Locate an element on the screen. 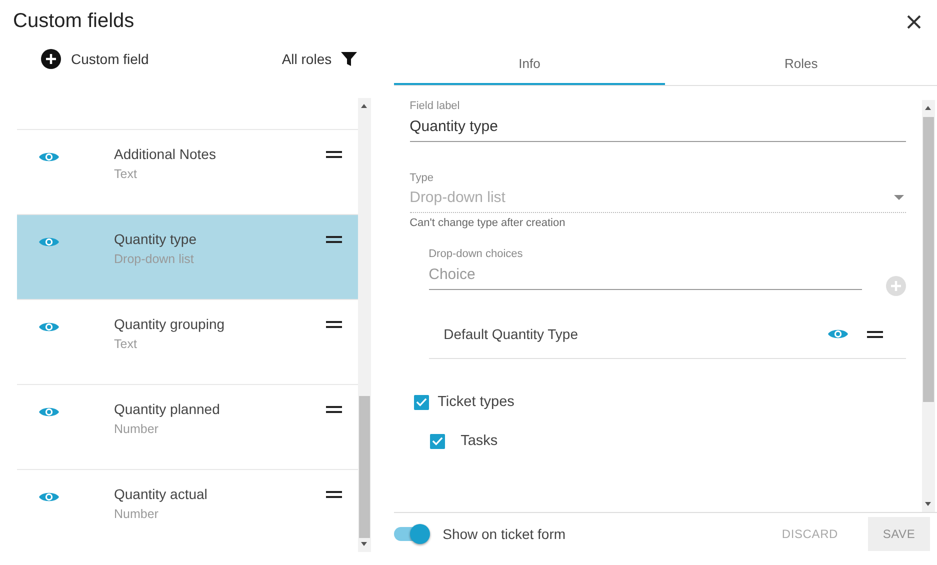  choices-label: Drop-down choices is located at coordinates (476, 254).